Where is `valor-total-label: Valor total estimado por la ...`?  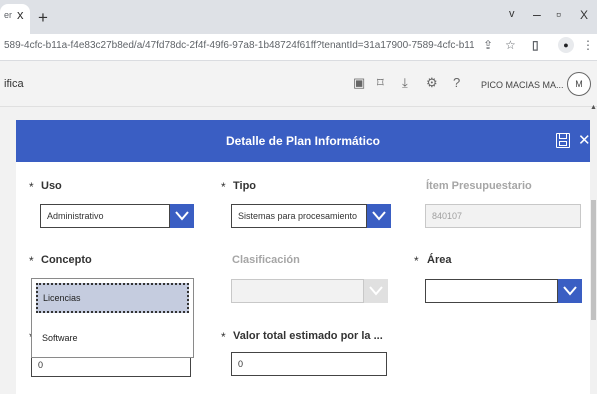
valor-total-label: Valor total estimado por la ... is located at coordinates (308, 336).